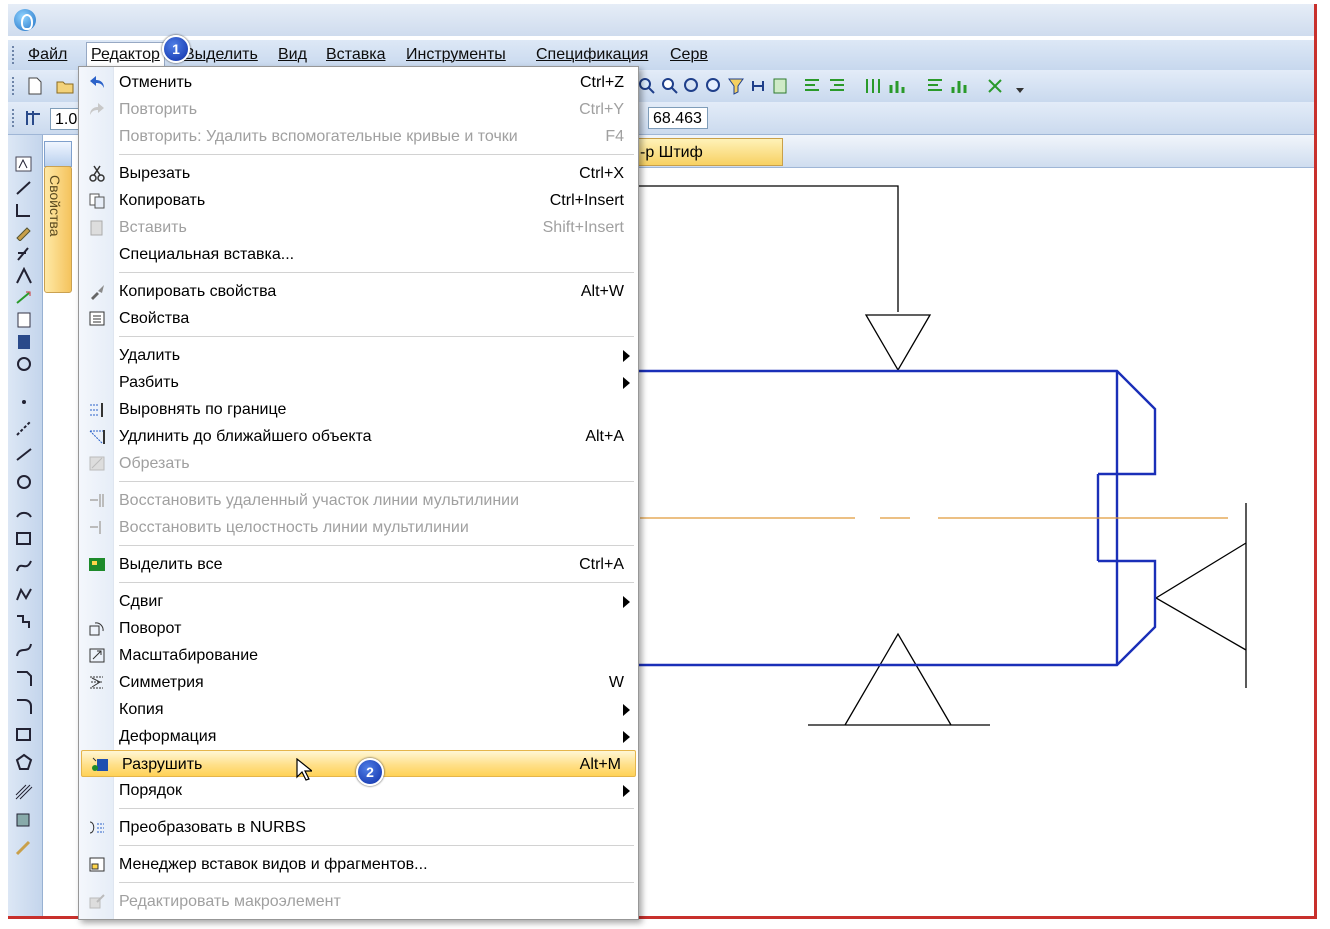  Describe the element at coordinates (959, 86) in the screenshot. I see `bars-right-icon` at that location.